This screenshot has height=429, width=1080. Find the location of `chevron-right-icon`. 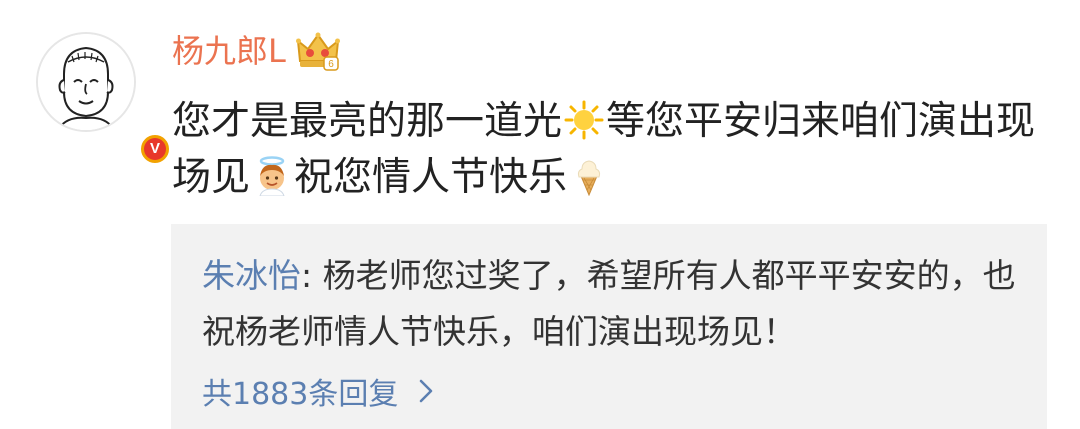

chevron-right-icon is located at coordinates (426, 391).